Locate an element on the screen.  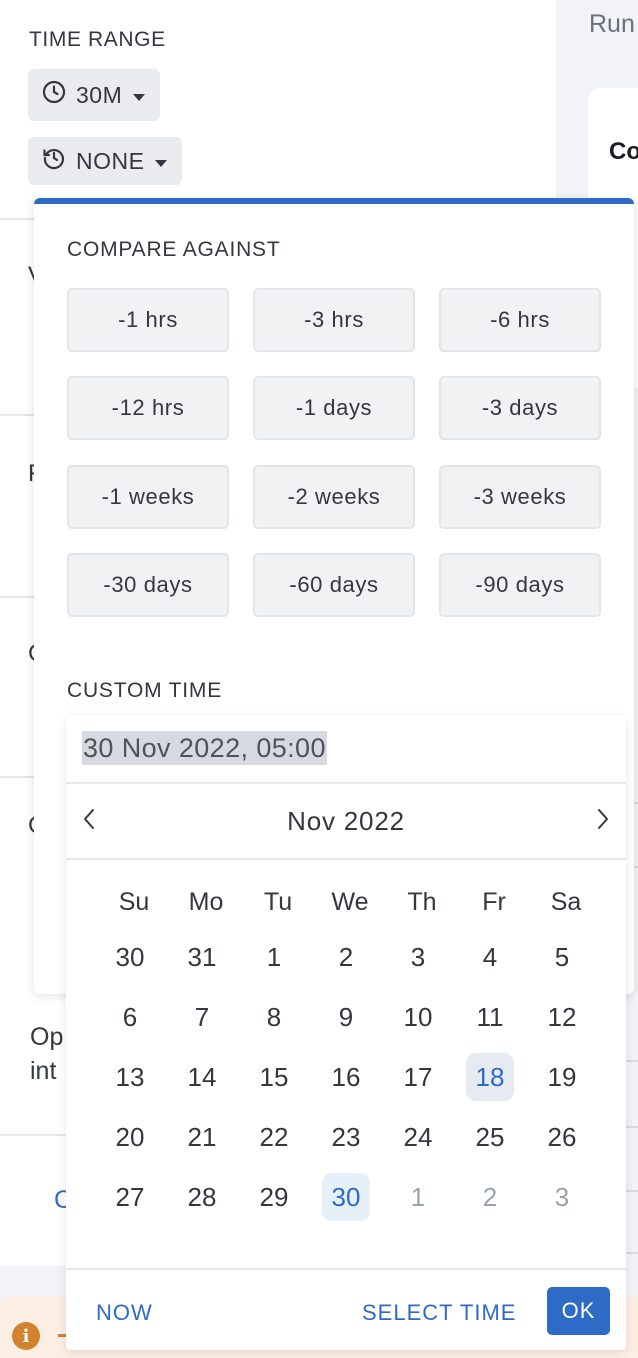
compare-option: -3 weeks is located at coordinates (520, 497).